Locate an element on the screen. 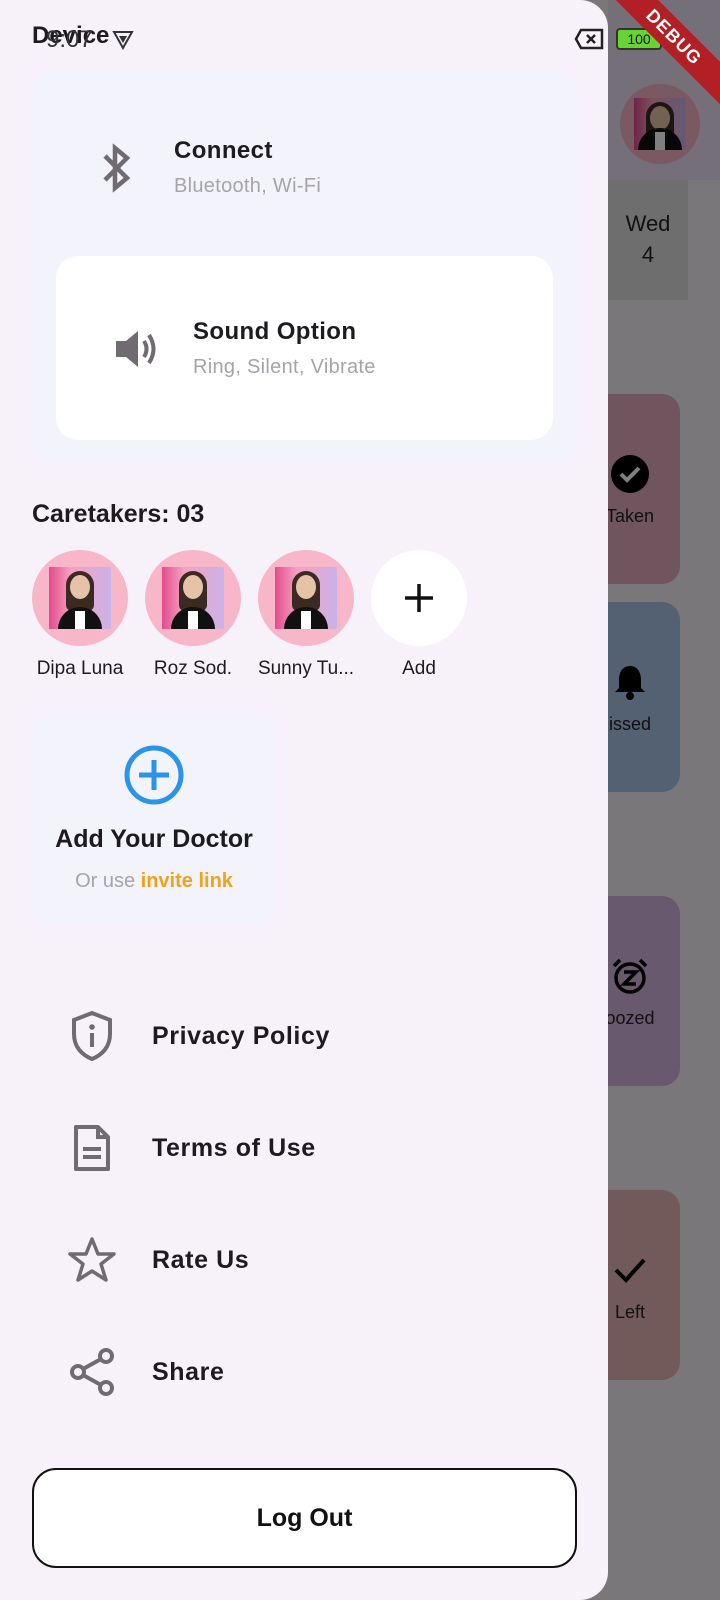 This screenshot has width=720, height=1600. add-circle is located at coordinates (419, 598).